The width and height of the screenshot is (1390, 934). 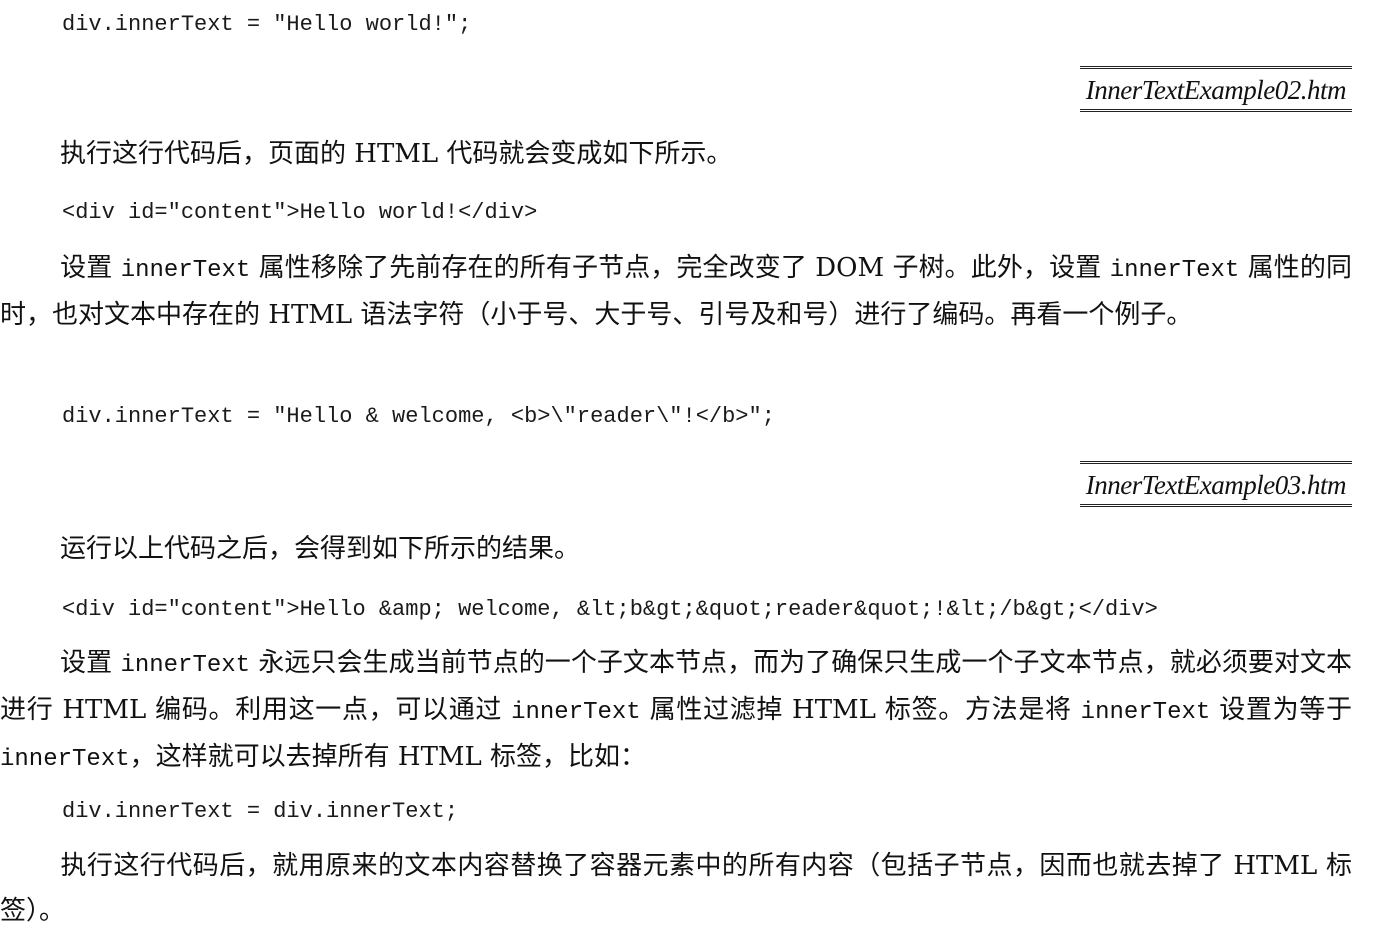 I want to click on paragraph-4-text-1: 设置, so click(x=90, y=663).